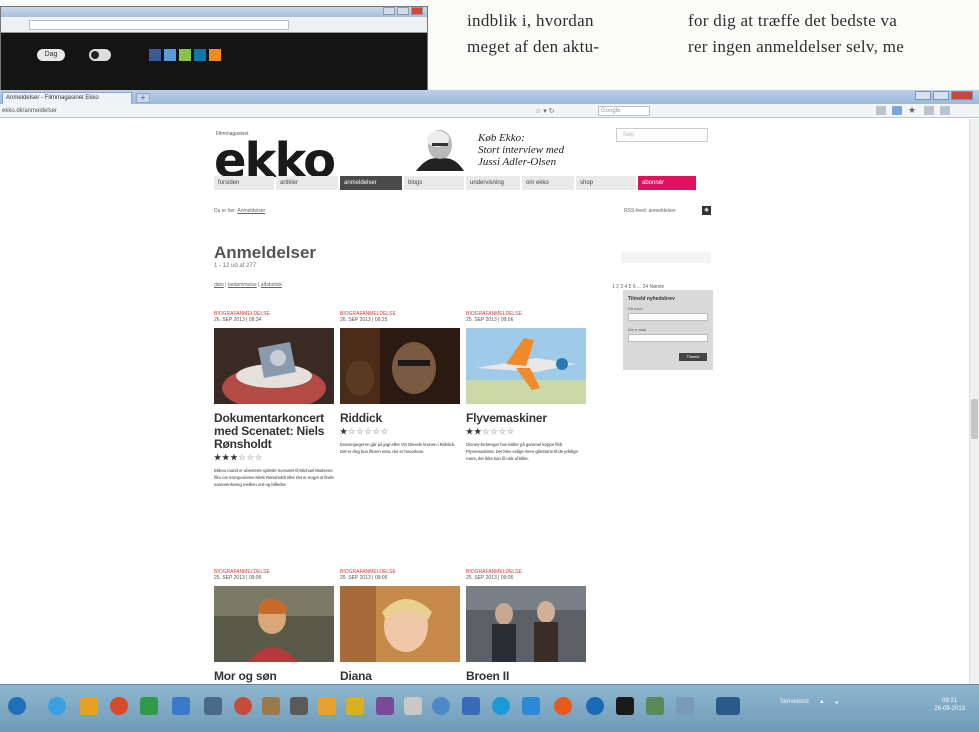  Describe the element at coordinates (913, 110) in the screenshot. I see `star-icon: ★` at that location.